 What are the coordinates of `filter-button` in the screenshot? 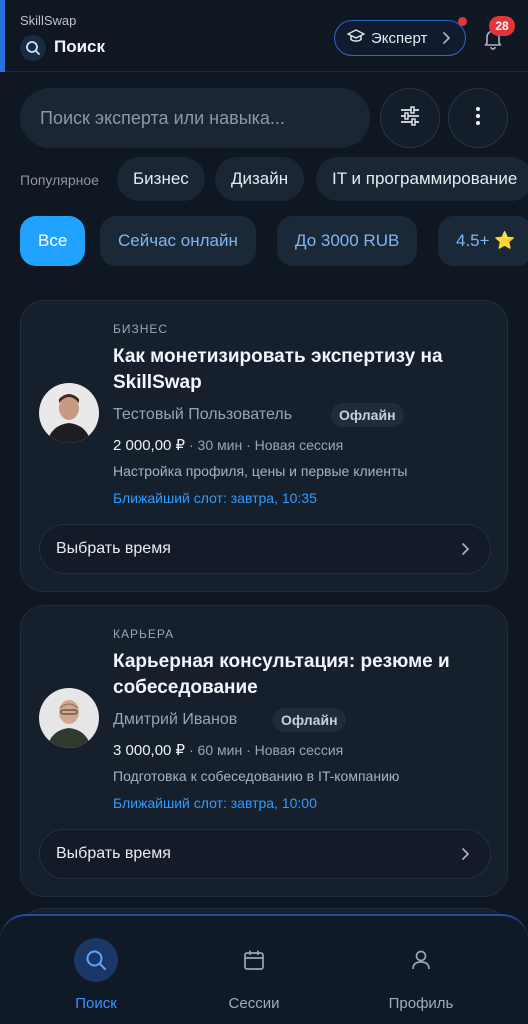 It's located at (410, 118).